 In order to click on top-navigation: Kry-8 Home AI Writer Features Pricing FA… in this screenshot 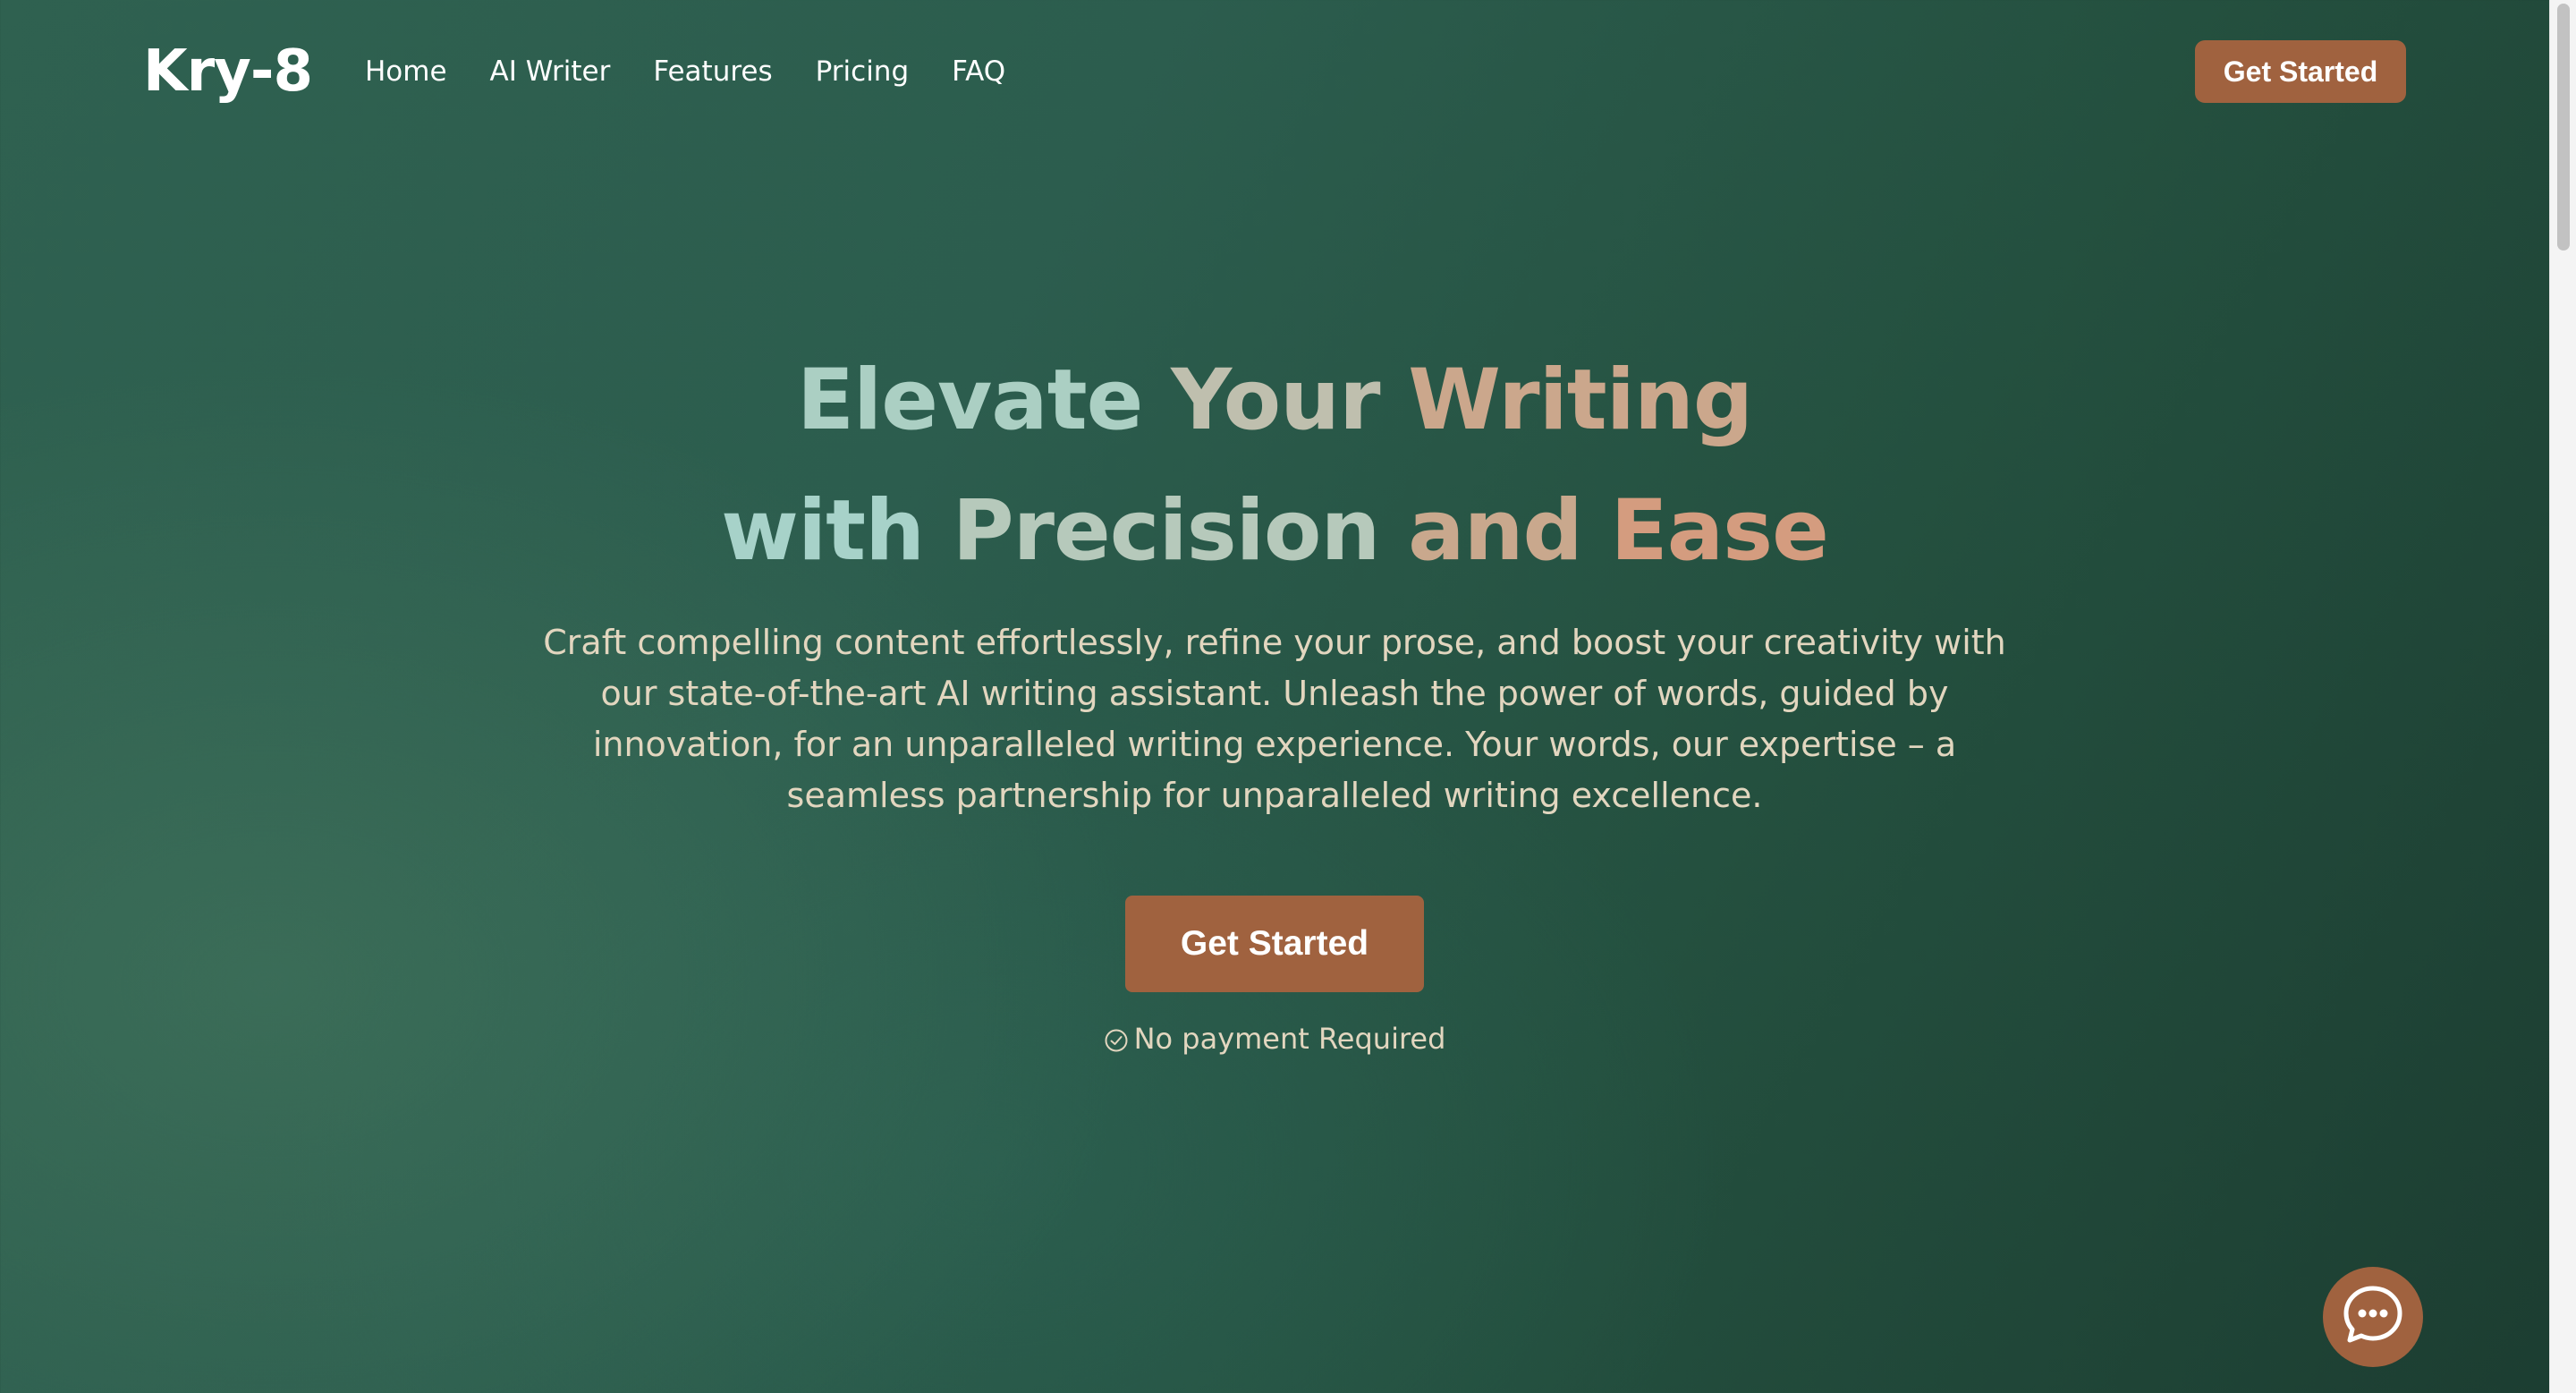, I will do `click(1274, 71)`.